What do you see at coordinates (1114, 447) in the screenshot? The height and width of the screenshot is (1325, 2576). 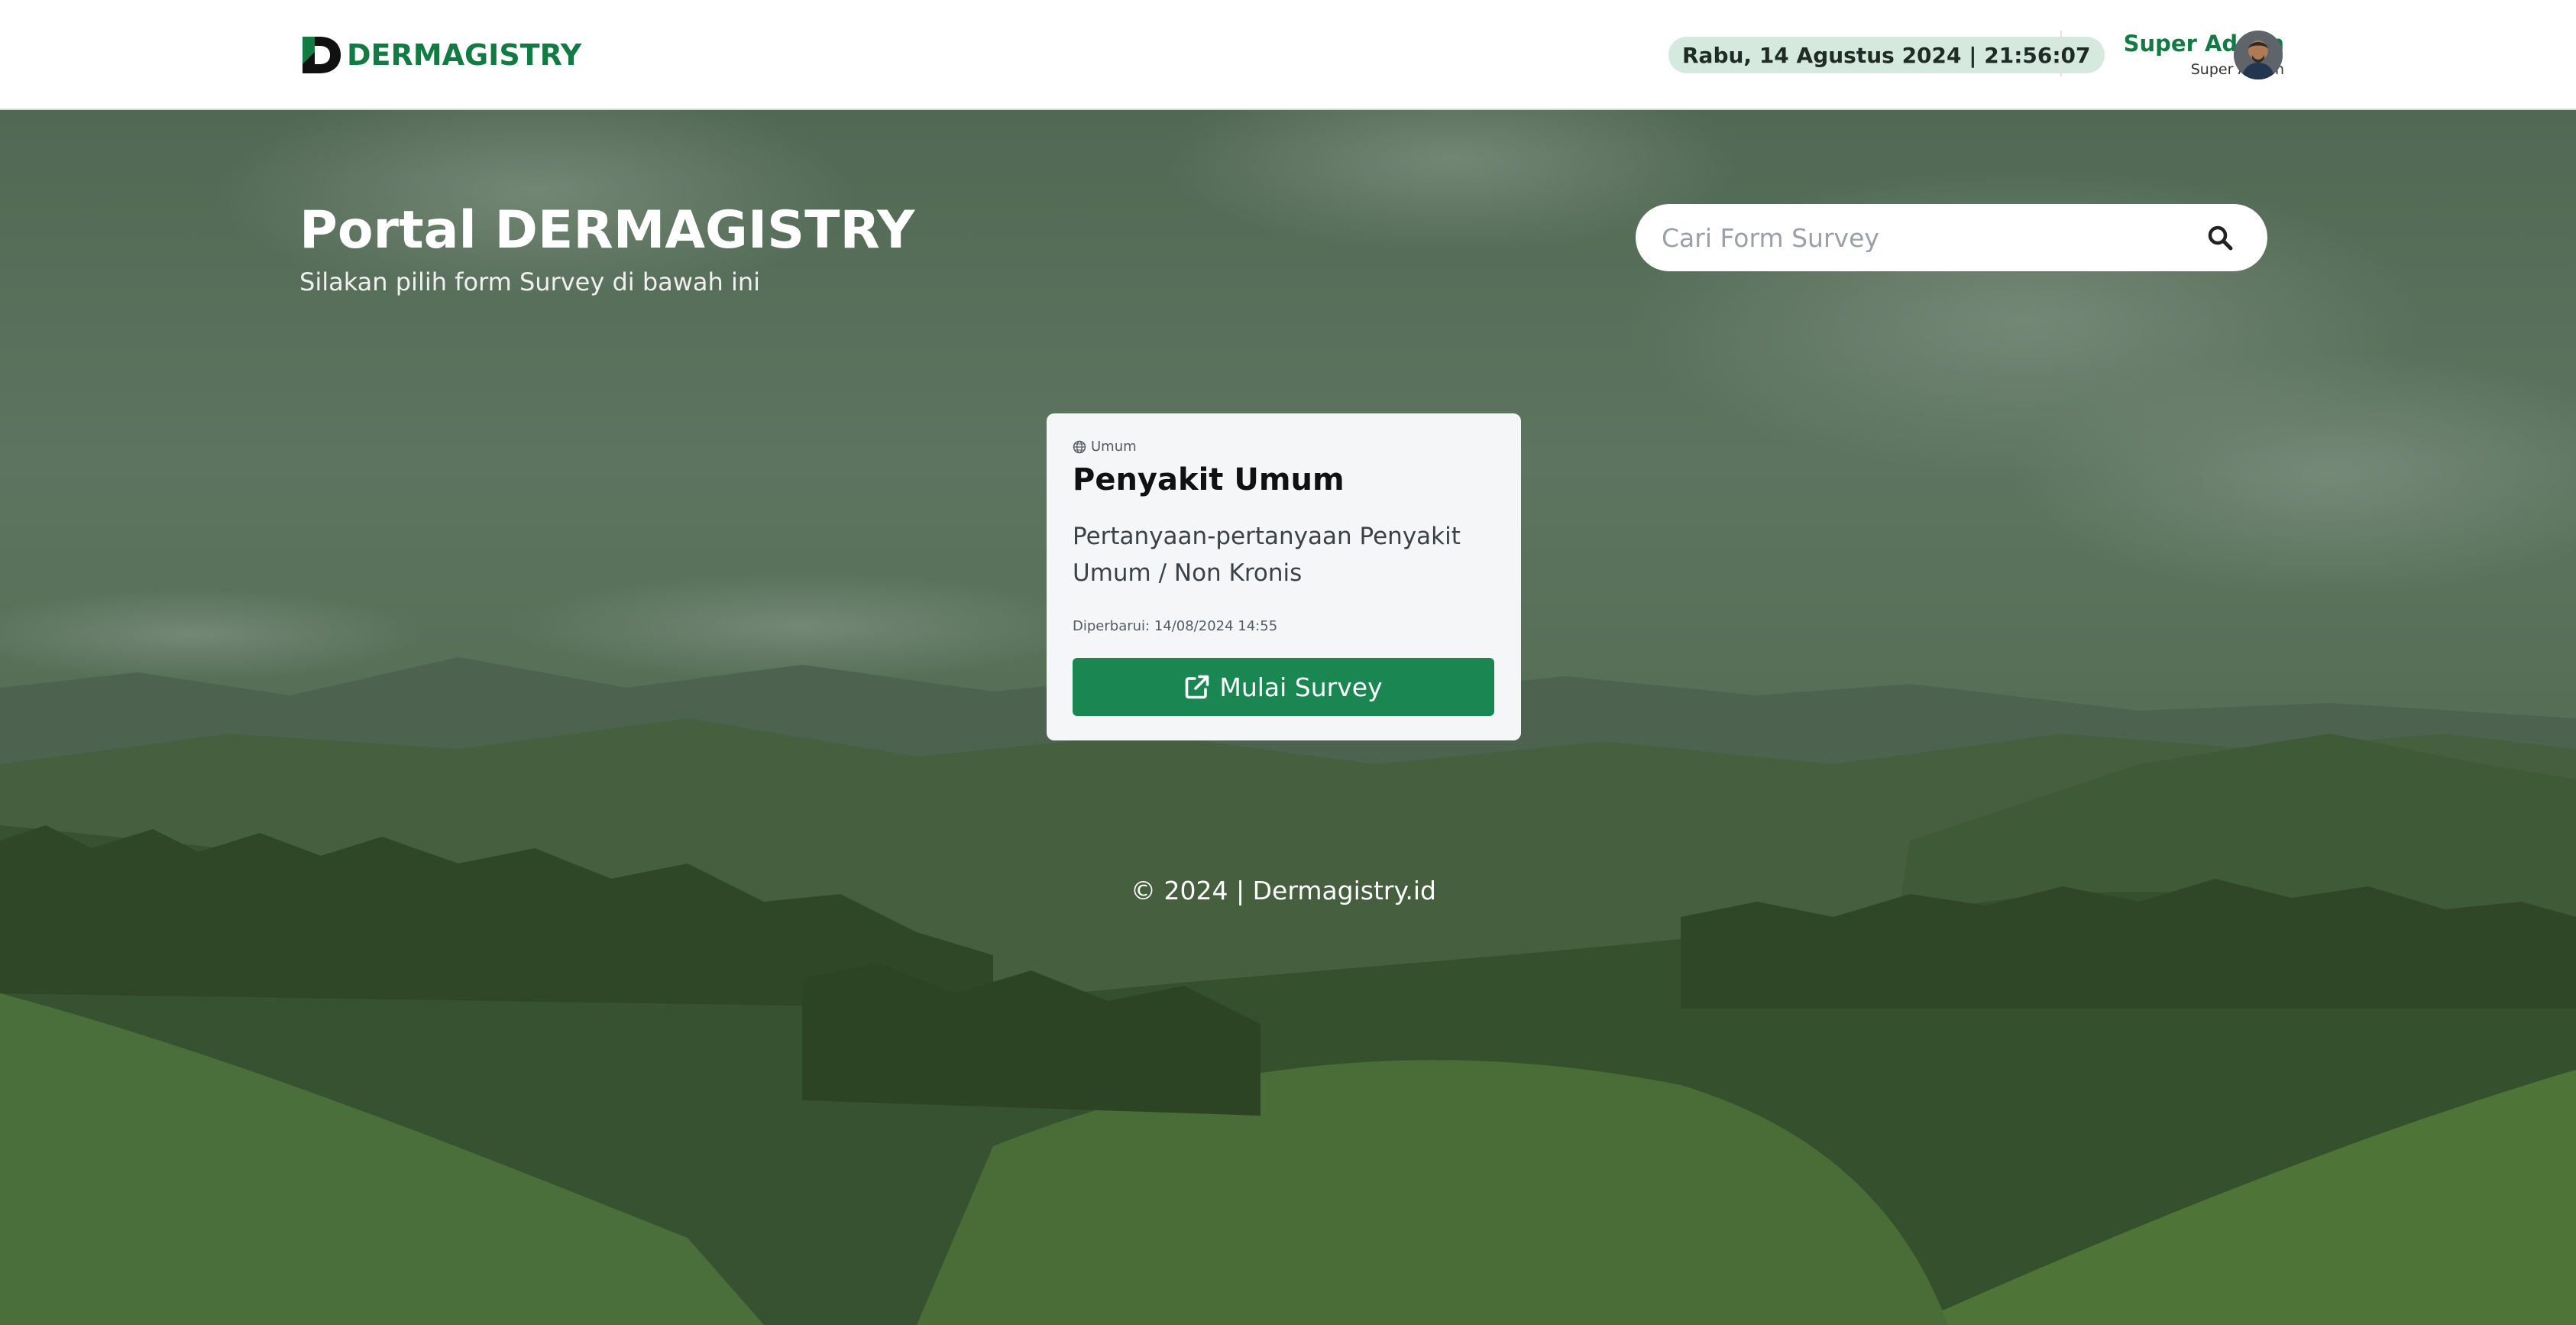 I see `card-category-label: Umum` at bounding box center [1114, 447].